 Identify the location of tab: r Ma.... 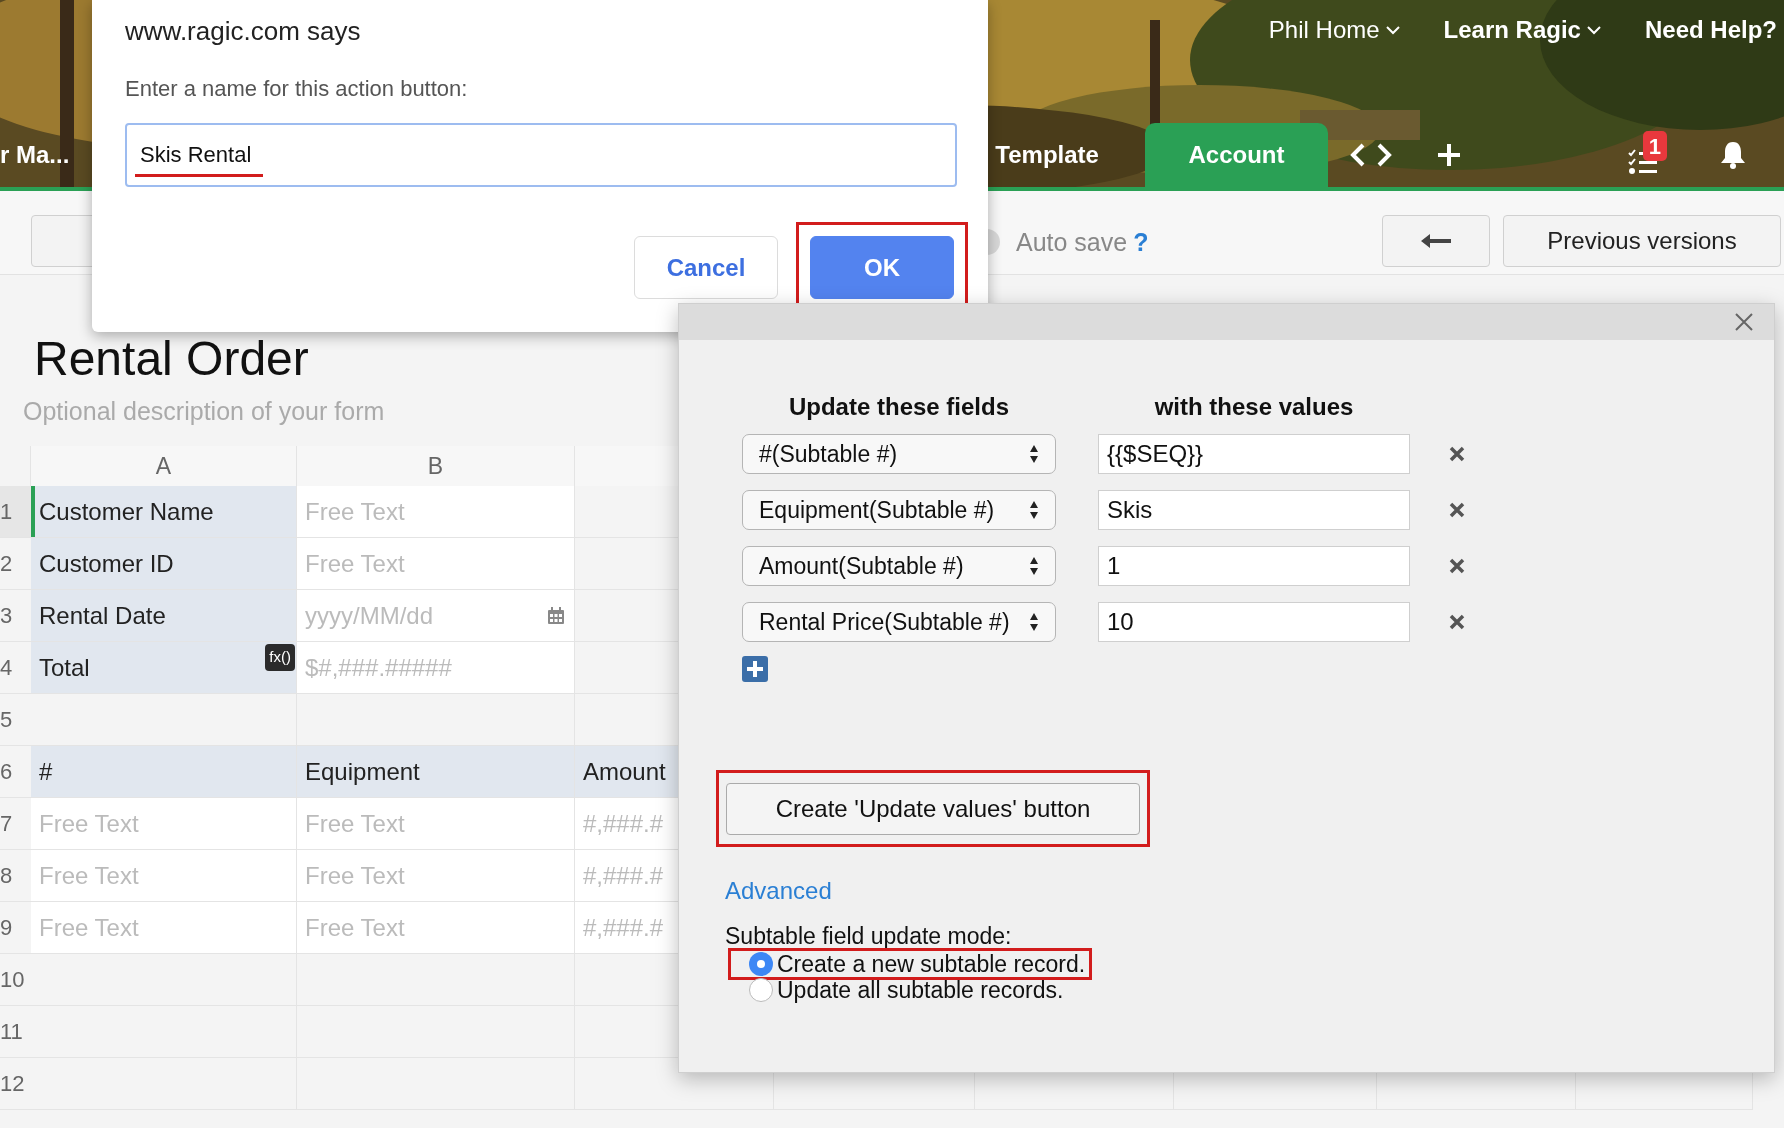
(35, 155).